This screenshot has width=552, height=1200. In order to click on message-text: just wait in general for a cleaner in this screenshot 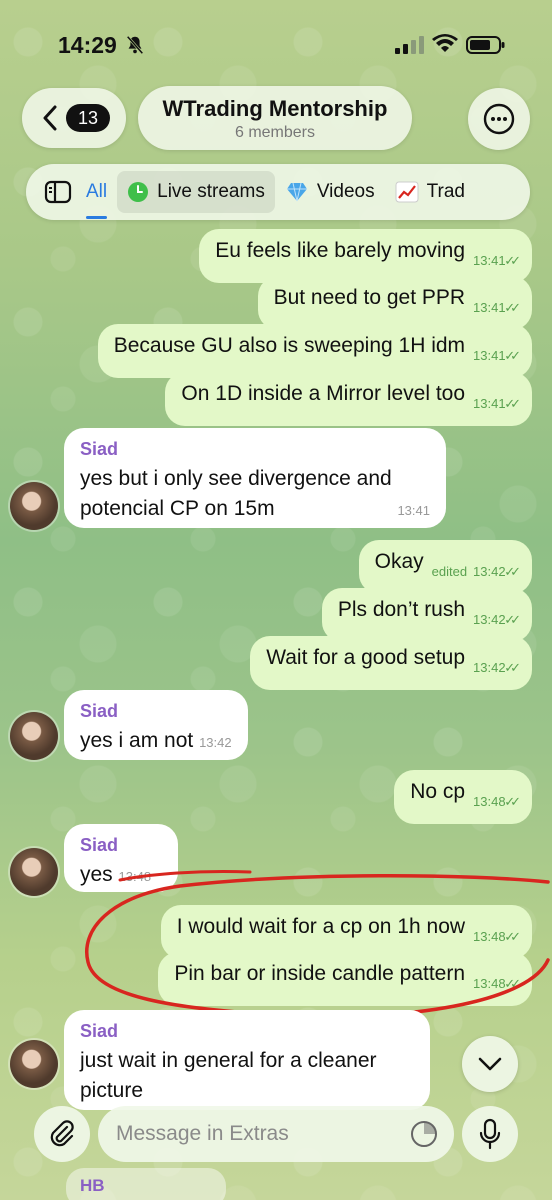, I will do `click(228, 1060)`.